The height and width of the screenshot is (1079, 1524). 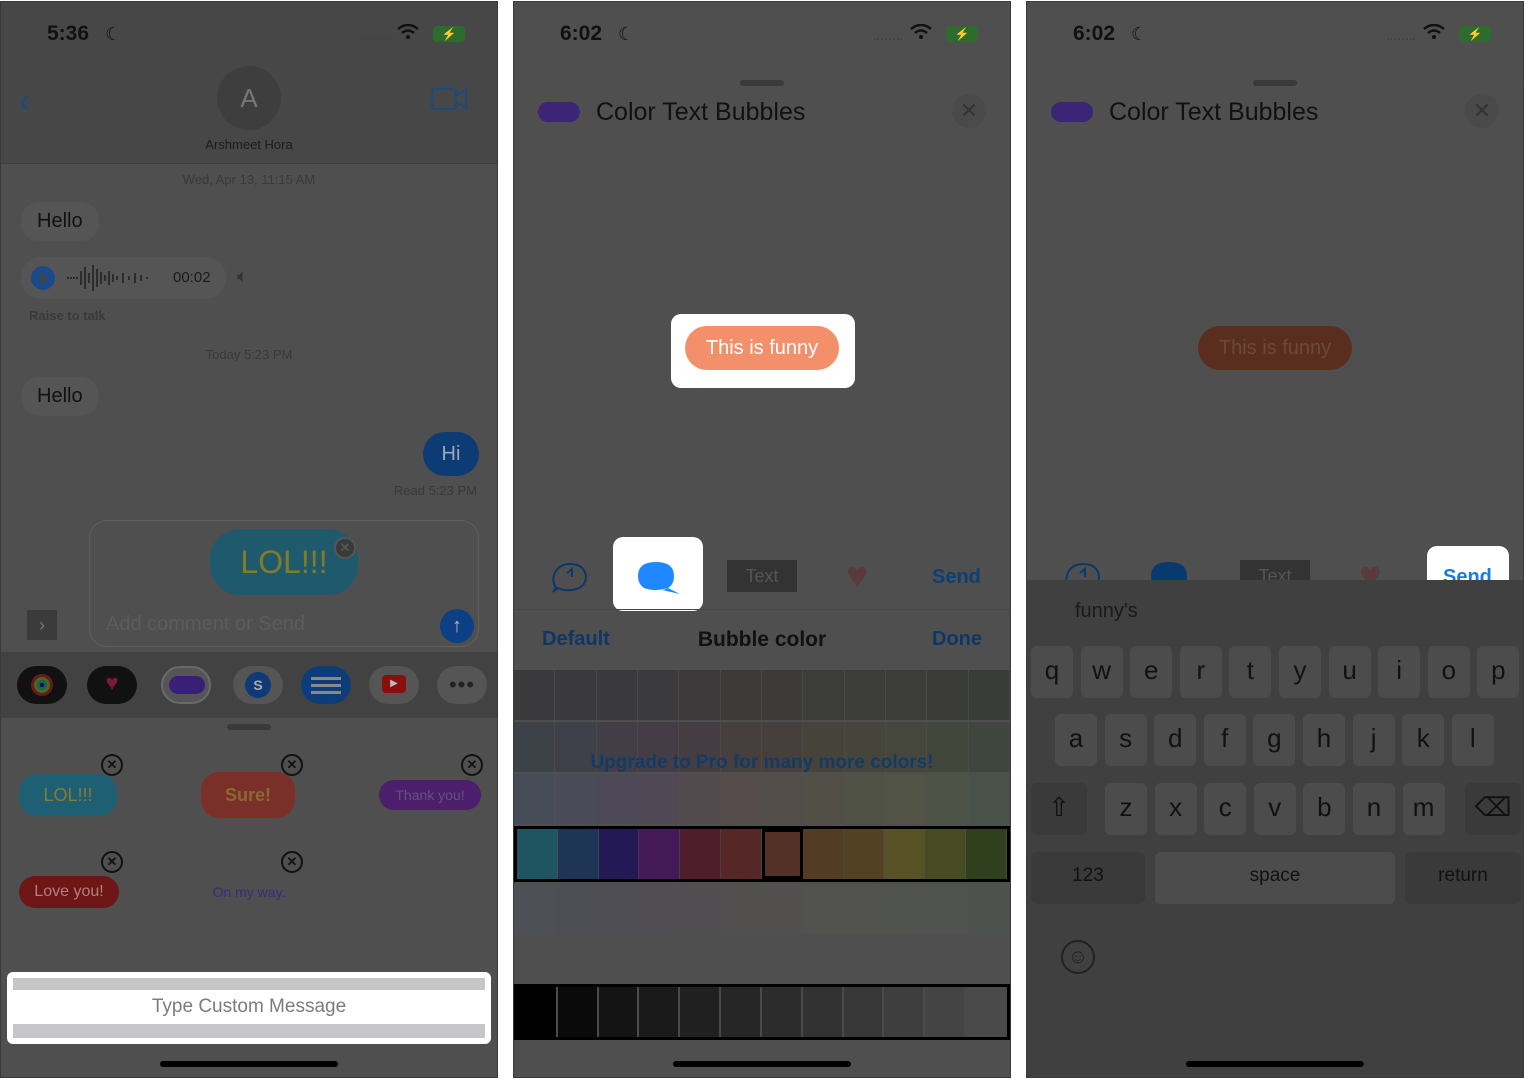 I want to click on key-v: v, so click(x=1274, y=809).